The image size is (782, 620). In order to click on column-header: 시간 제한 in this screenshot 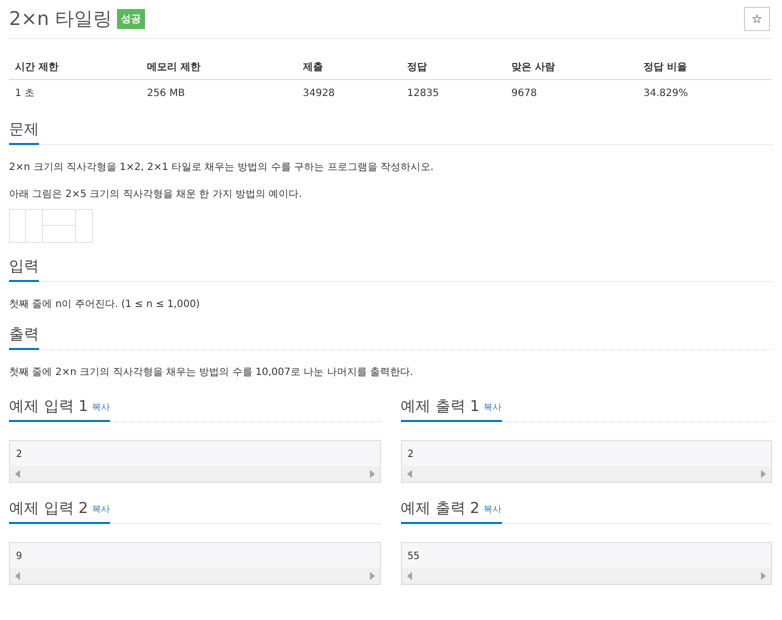, I will do `click(75, 67)`.